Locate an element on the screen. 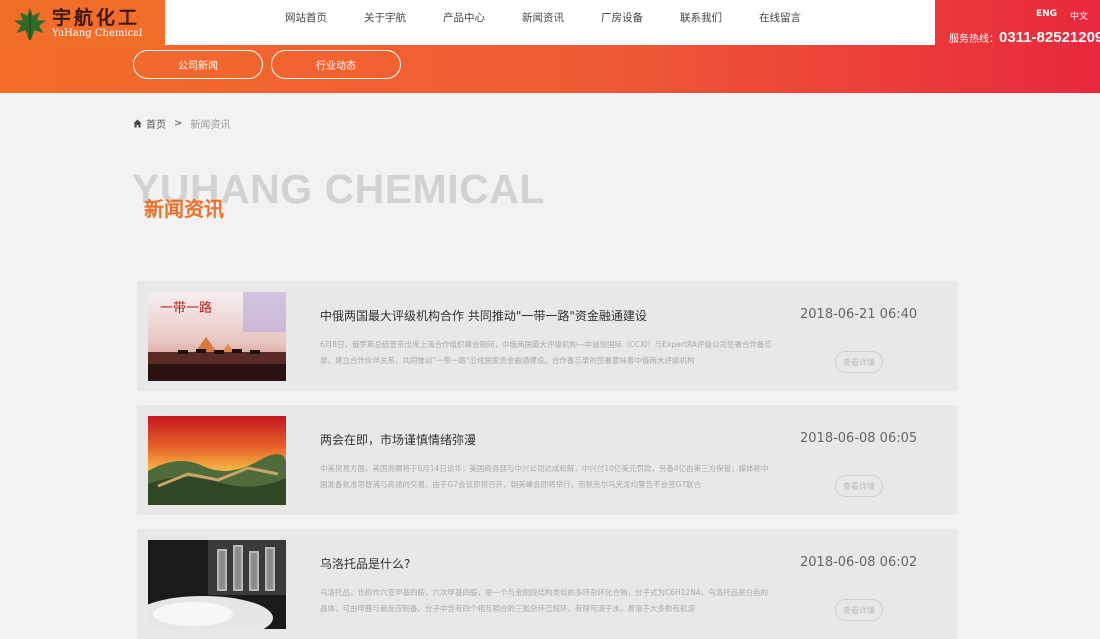  hotline-label: 服务热线： is located at coordinates (974, 39).